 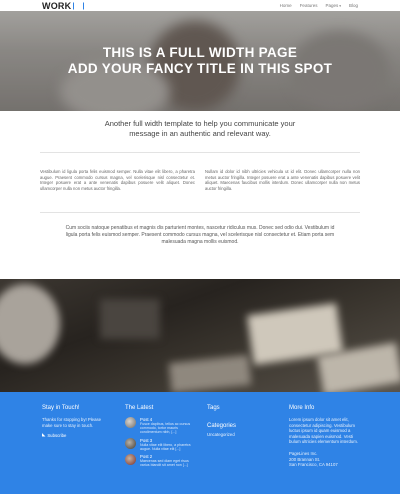 I want to click on logo: WORK, so click(x=63, y=5).